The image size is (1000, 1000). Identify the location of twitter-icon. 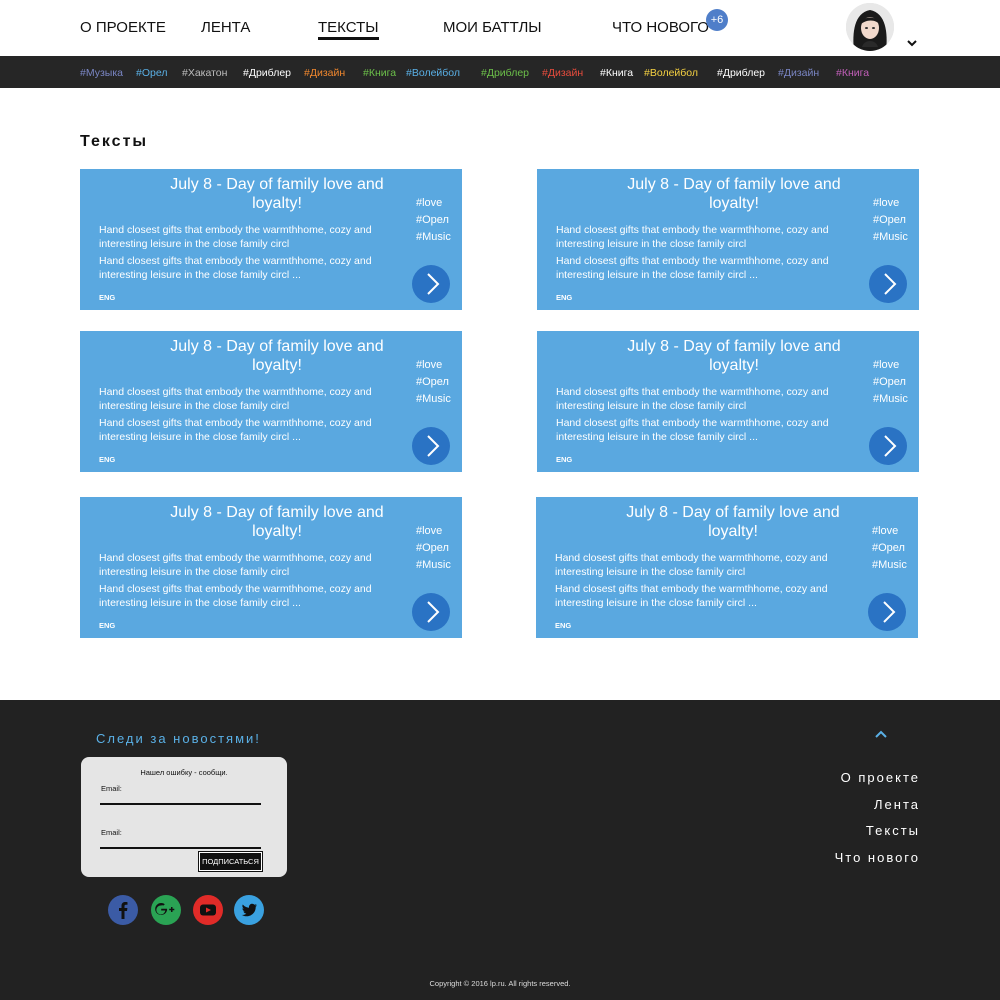
(249, 910).